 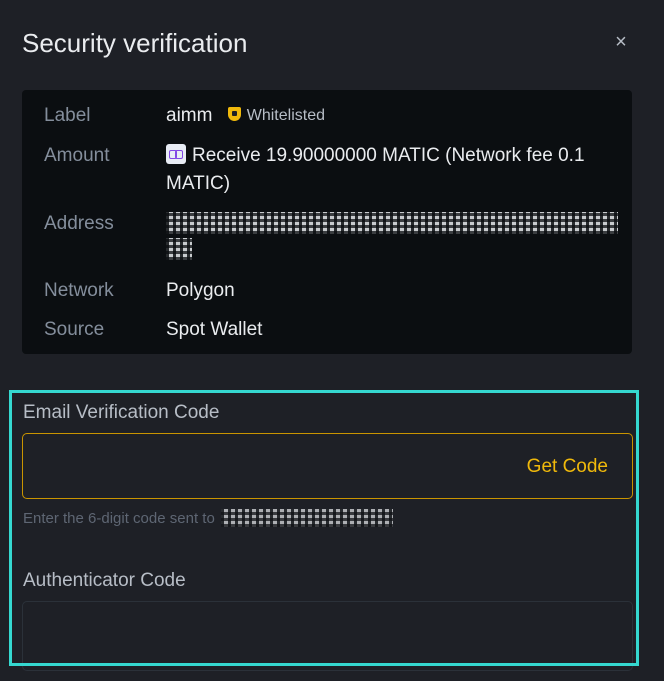 What do you see at coordinates (285, 115) in the screenshot?
I see `whitelisted-text: Whitelisted` at bounding box center [285, 115].